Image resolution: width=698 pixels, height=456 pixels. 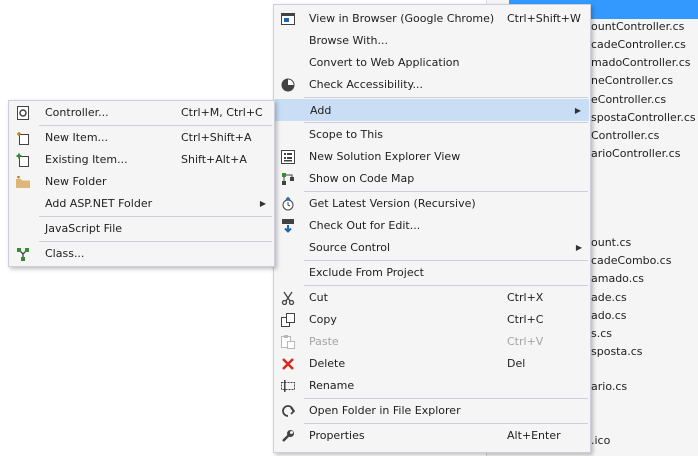 I want to click on menu-item-get-latest-version: Get Latest Version (Recursive), so click(x=432, y=204).